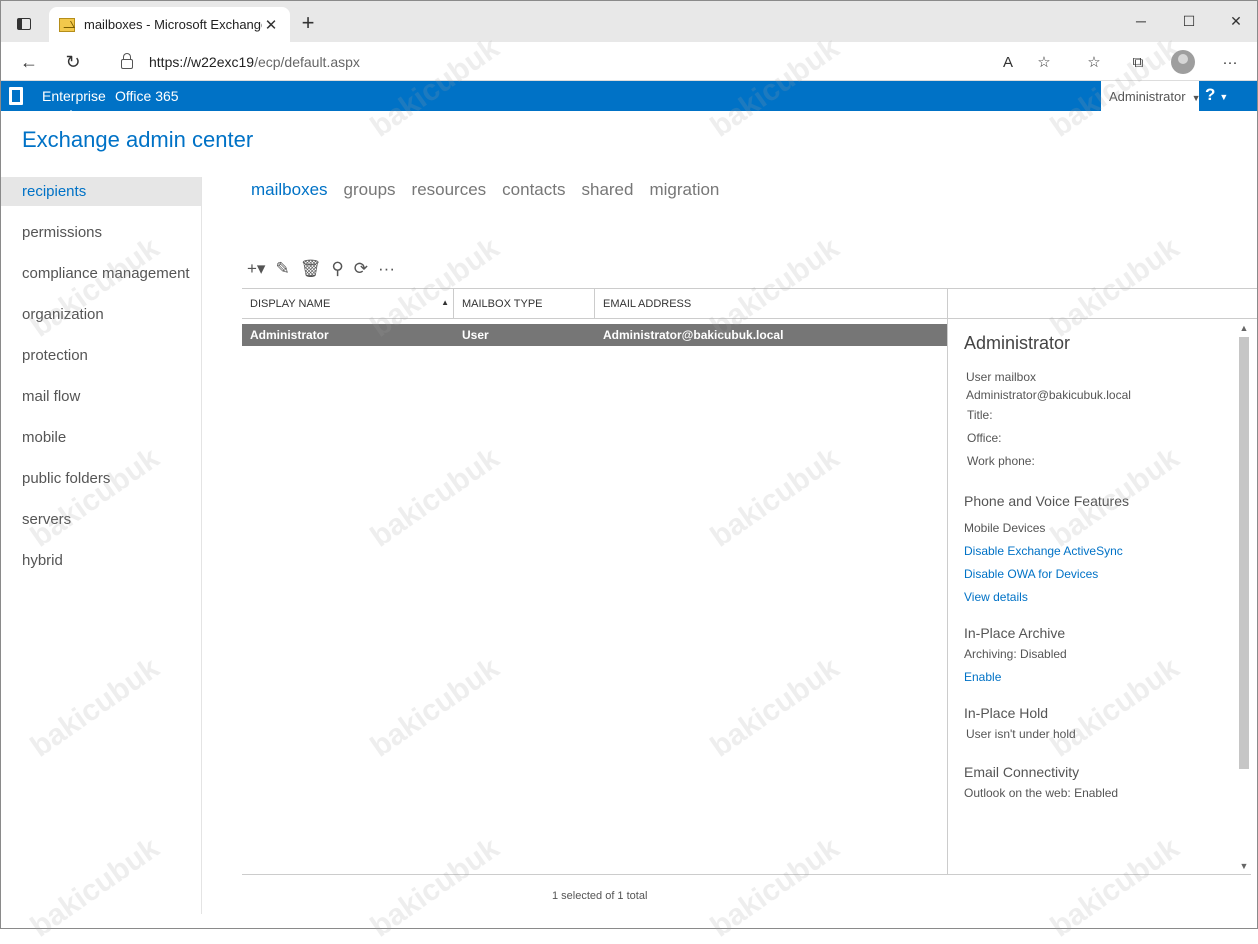  What do you see at coordinates (1098, 574) in the screenshot?
I see `disable-owa-link: Disable OWA for Devices` at bounding box center [1098, 574].